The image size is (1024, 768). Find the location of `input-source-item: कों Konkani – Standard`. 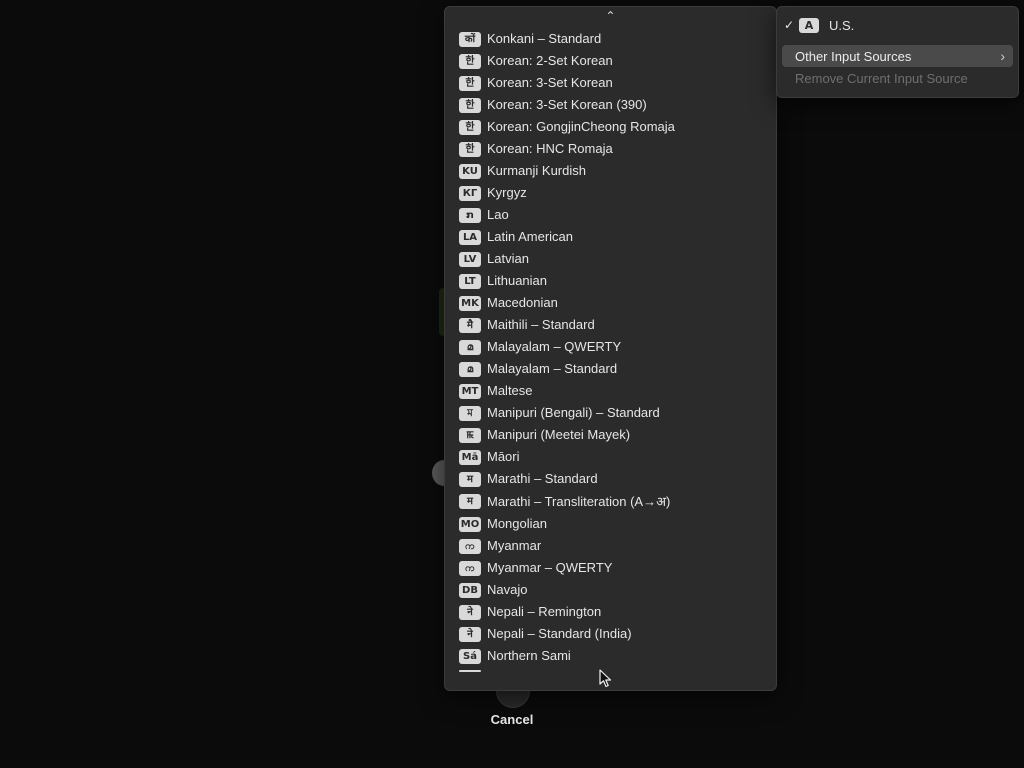

input-source-item: कों Konkani – Standard is located at coordinates (610, 39).